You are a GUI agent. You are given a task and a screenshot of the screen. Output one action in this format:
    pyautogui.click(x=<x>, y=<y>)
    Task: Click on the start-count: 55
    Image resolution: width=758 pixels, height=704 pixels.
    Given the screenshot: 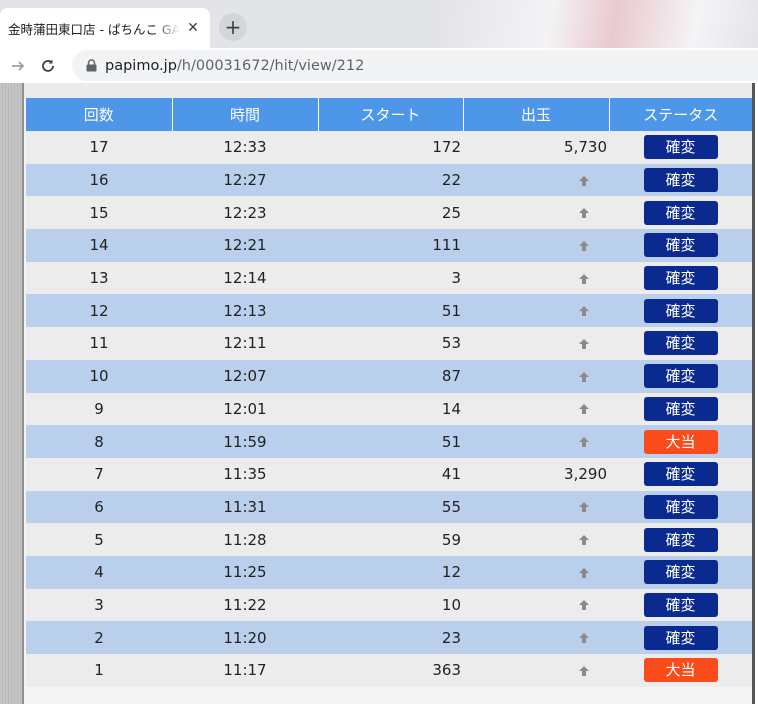 What is the action you would take?
    pyautogui.click(x=390, y=507)
    